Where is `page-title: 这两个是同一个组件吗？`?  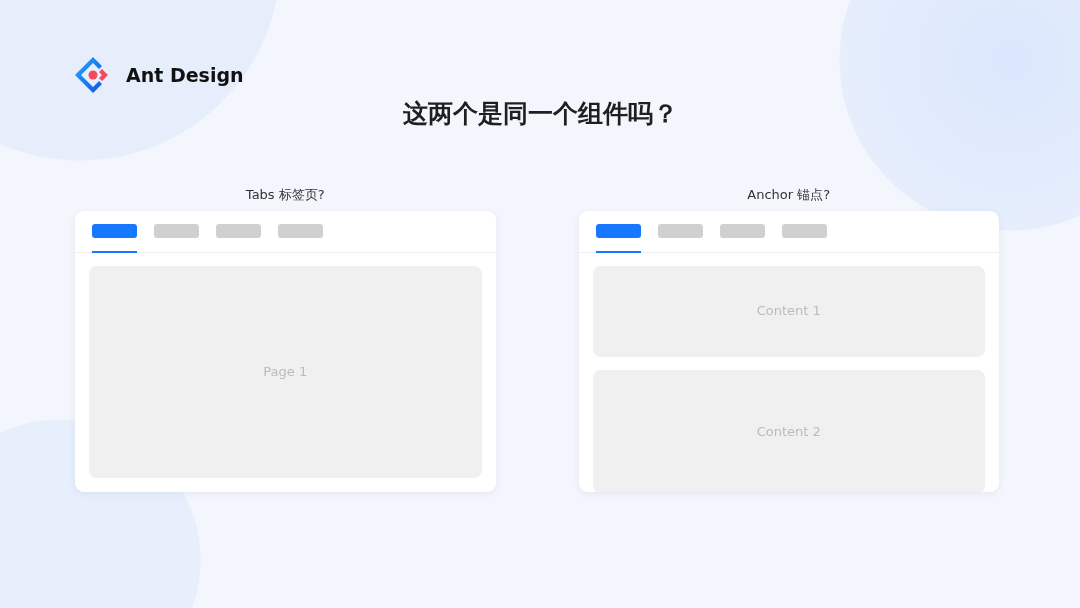
page-title: 这两个是同一个组件吗？ is located at coordinates (540, 114).